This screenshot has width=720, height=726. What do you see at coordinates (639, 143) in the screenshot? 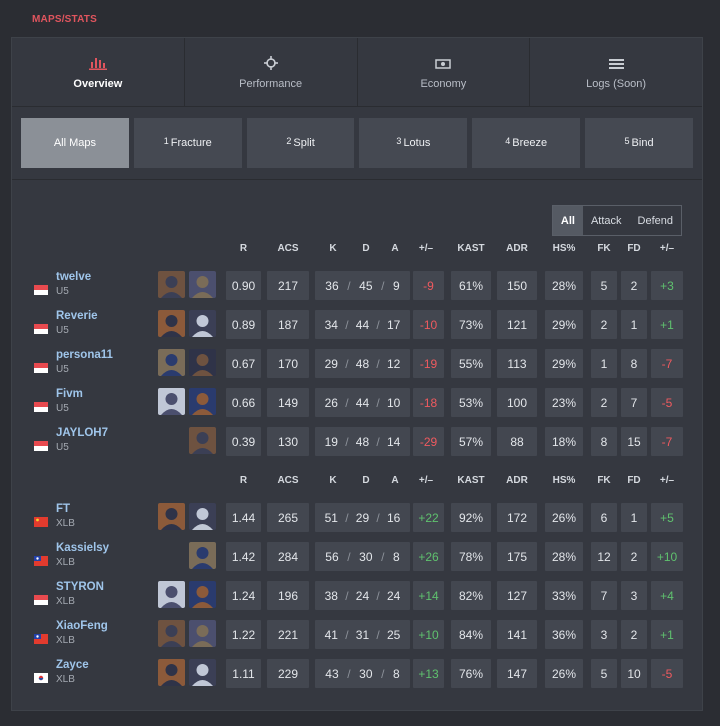
I see `map-bind: 5 Bind` at bounding box center [639, 143].